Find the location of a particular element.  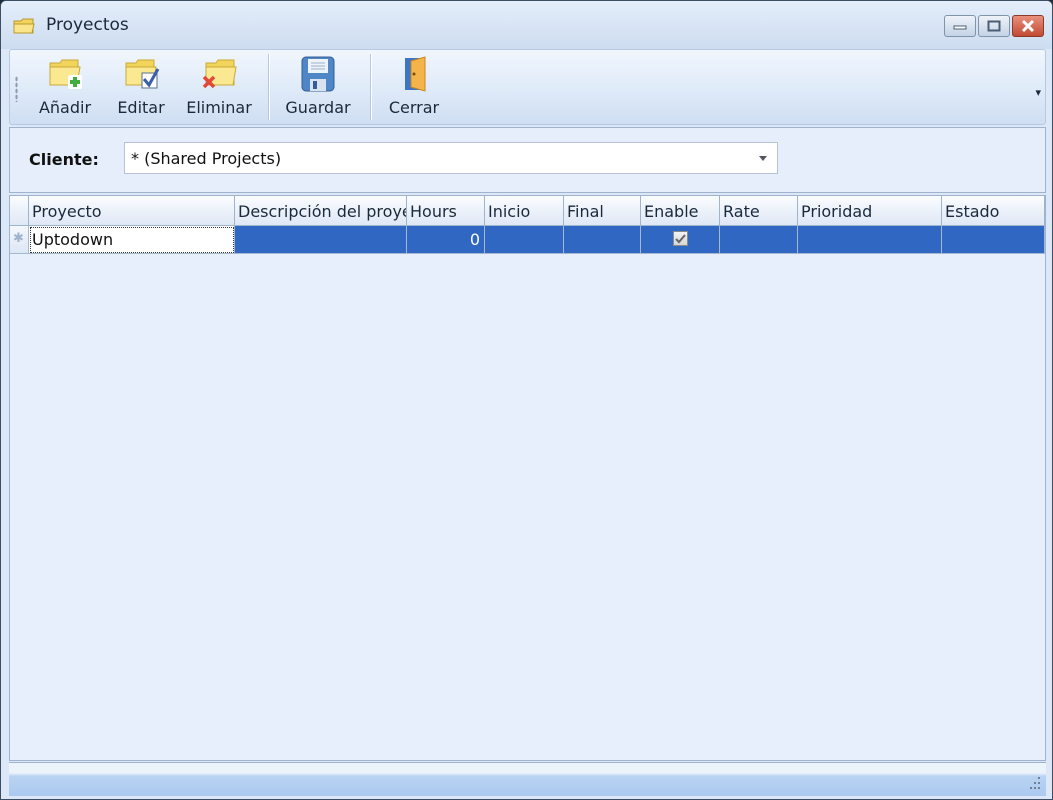

edit-button-label: Editar is located at coordinates (141, 107).